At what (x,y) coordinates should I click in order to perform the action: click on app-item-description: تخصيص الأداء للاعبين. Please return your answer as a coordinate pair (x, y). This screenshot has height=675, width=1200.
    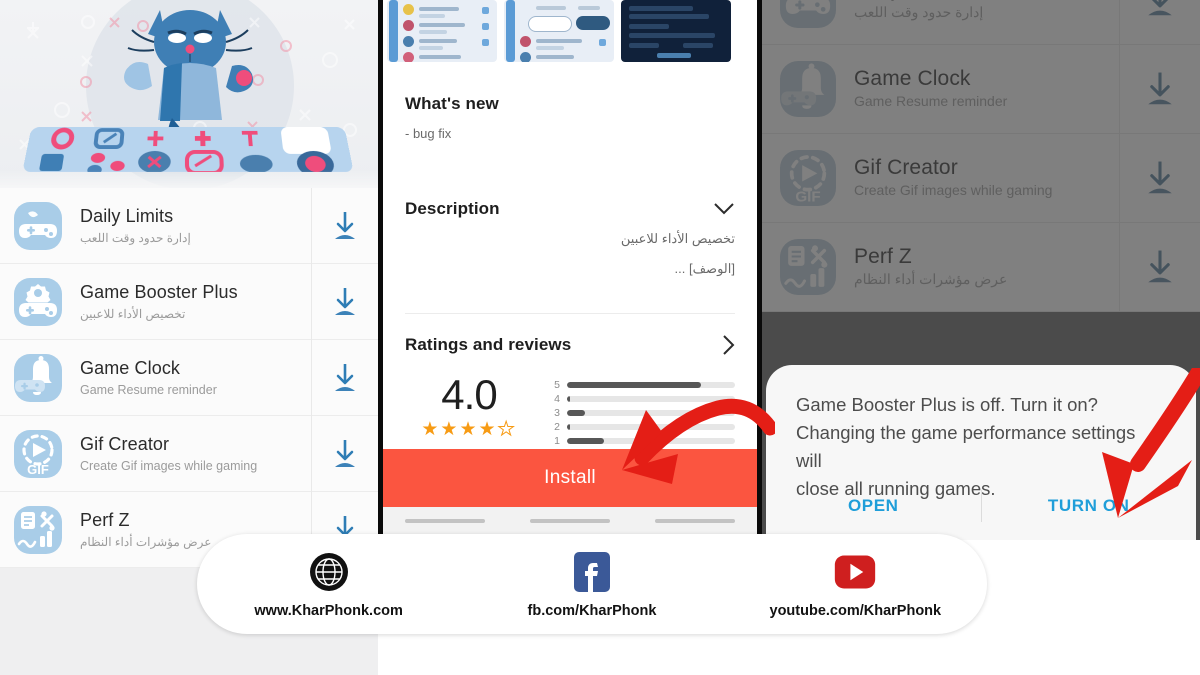
    Looking at the image, I should click on (133, 313).